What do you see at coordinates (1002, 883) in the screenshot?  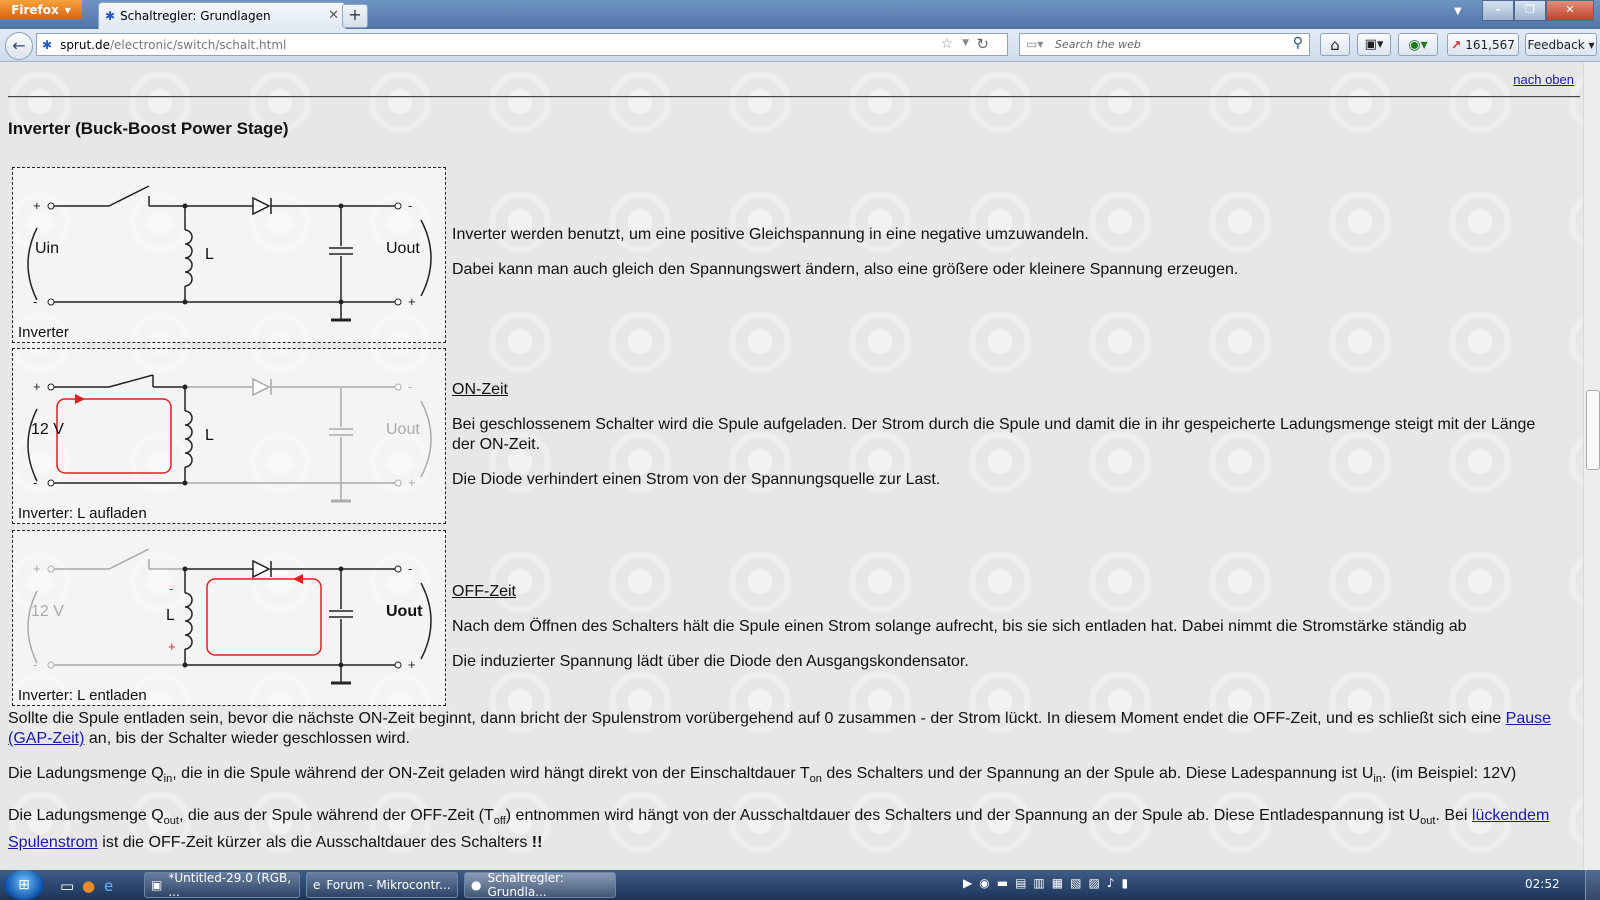 I see `tray-window-icon: ▬` at bounding box center [1002, 883].